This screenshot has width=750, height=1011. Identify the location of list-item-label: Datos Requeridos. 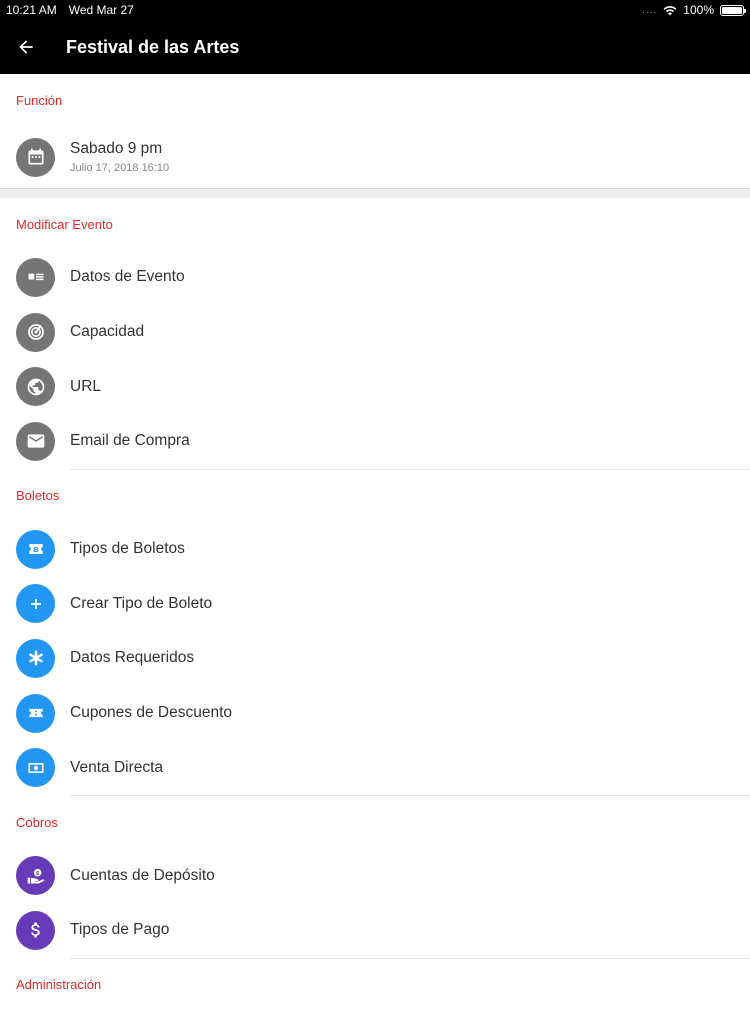
(132, 658).